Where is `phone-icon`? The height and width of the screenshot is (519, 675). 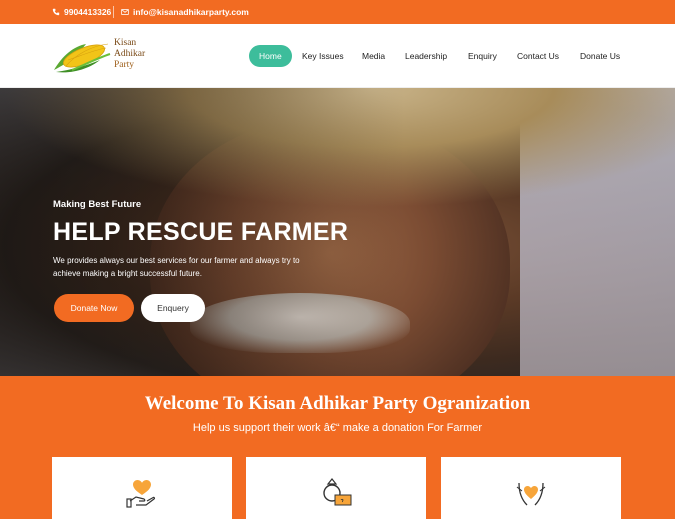 phone-icon is located at coordinates (56, 12).